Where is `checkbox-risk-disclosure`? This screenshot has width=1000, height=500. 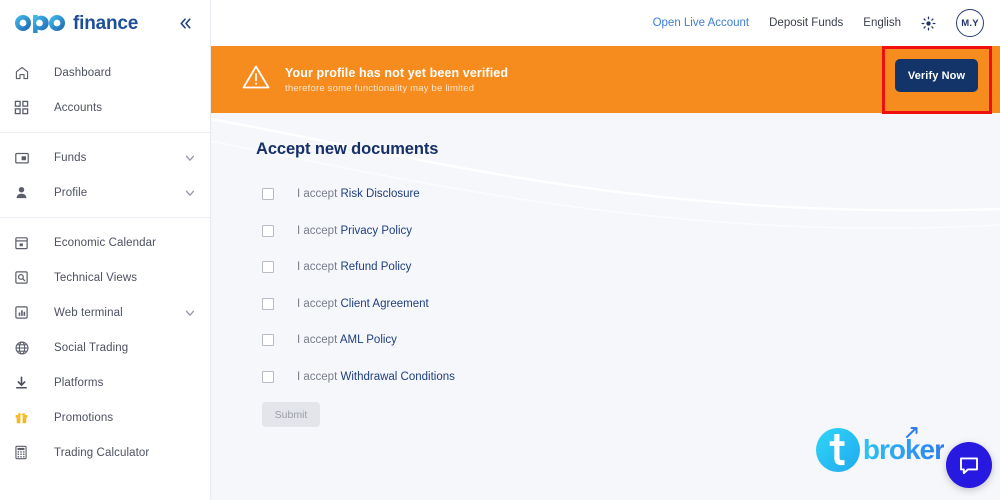 checkbox-risk-disclosure is located at coordinates (268, 194).